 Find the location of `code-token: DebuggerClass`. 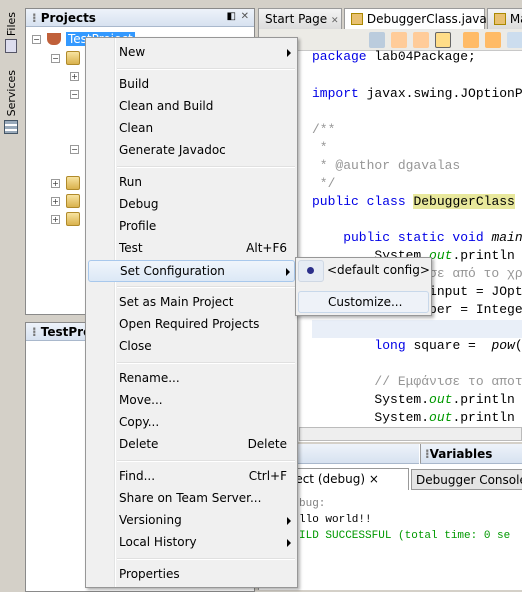

code-token: DebuggerClass is located at coordinates (464, 201).